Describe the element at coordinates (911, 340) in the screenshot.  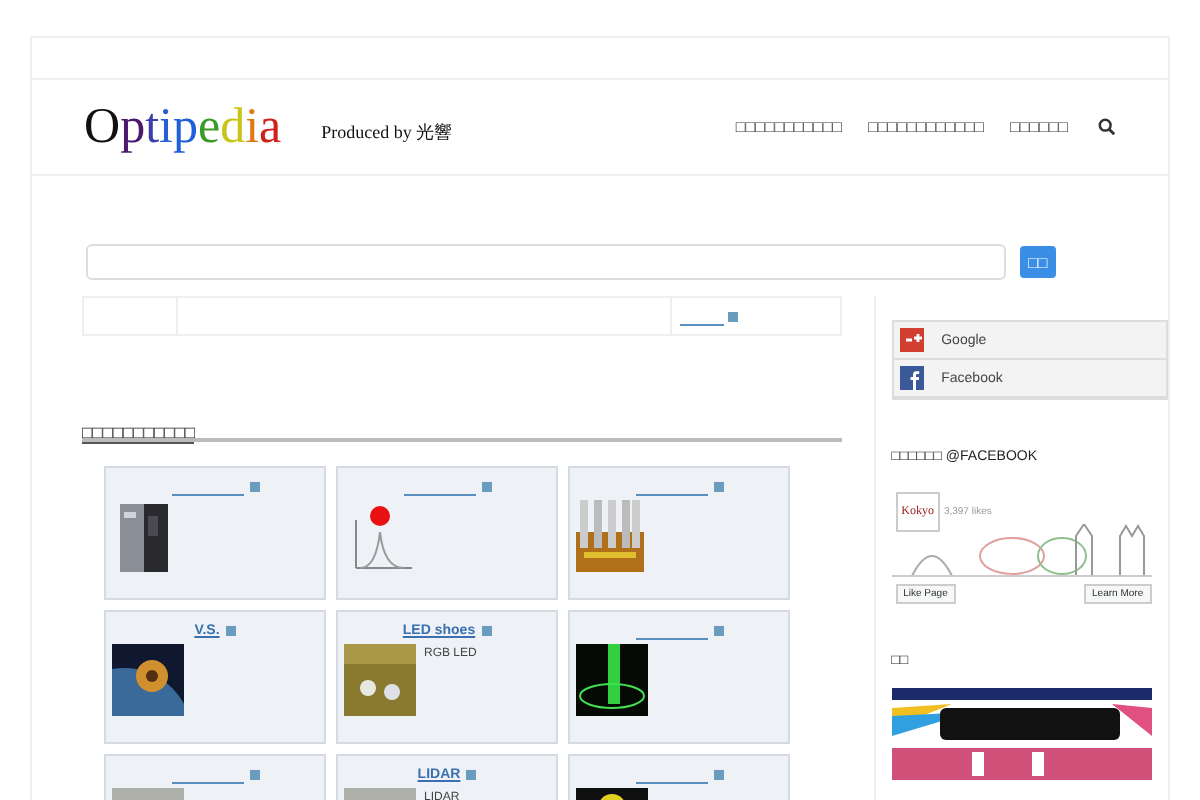
I see `google-plus-icon` at that location.